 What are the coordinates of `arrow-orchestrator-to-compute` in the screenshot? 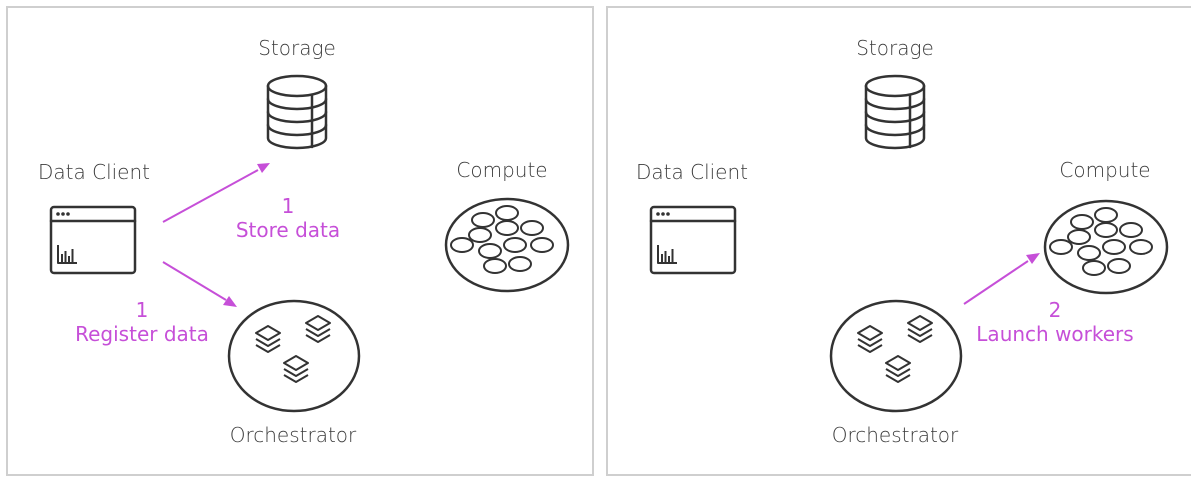 It's located at (1001, 279).